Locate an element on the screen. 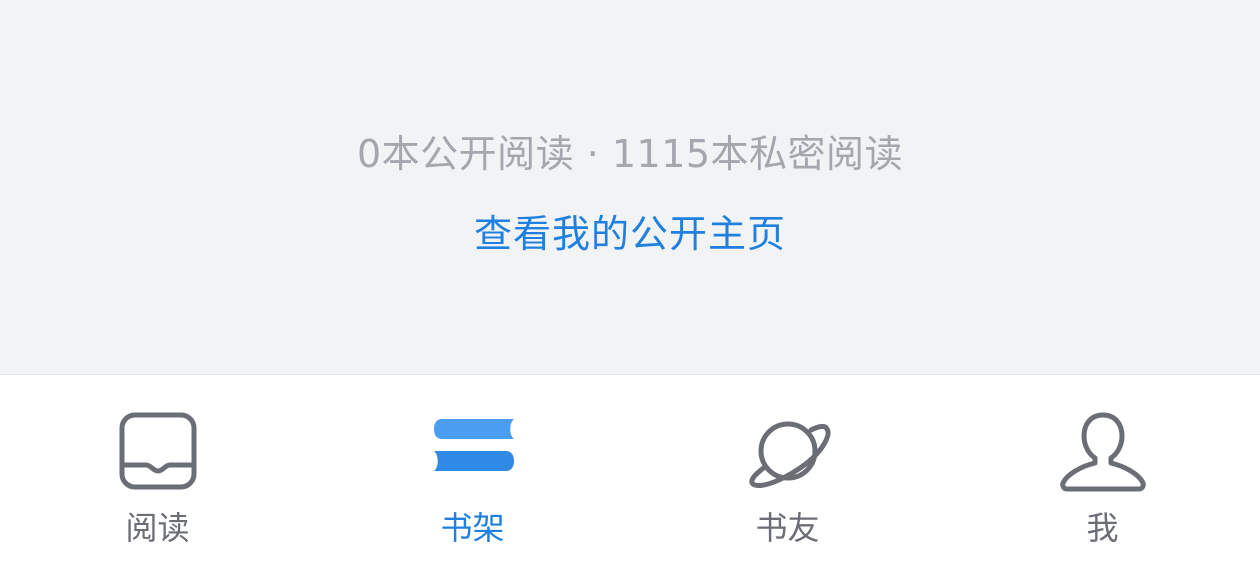  tab-book-friends-label: 书友 is located at coordinates (787, 528).